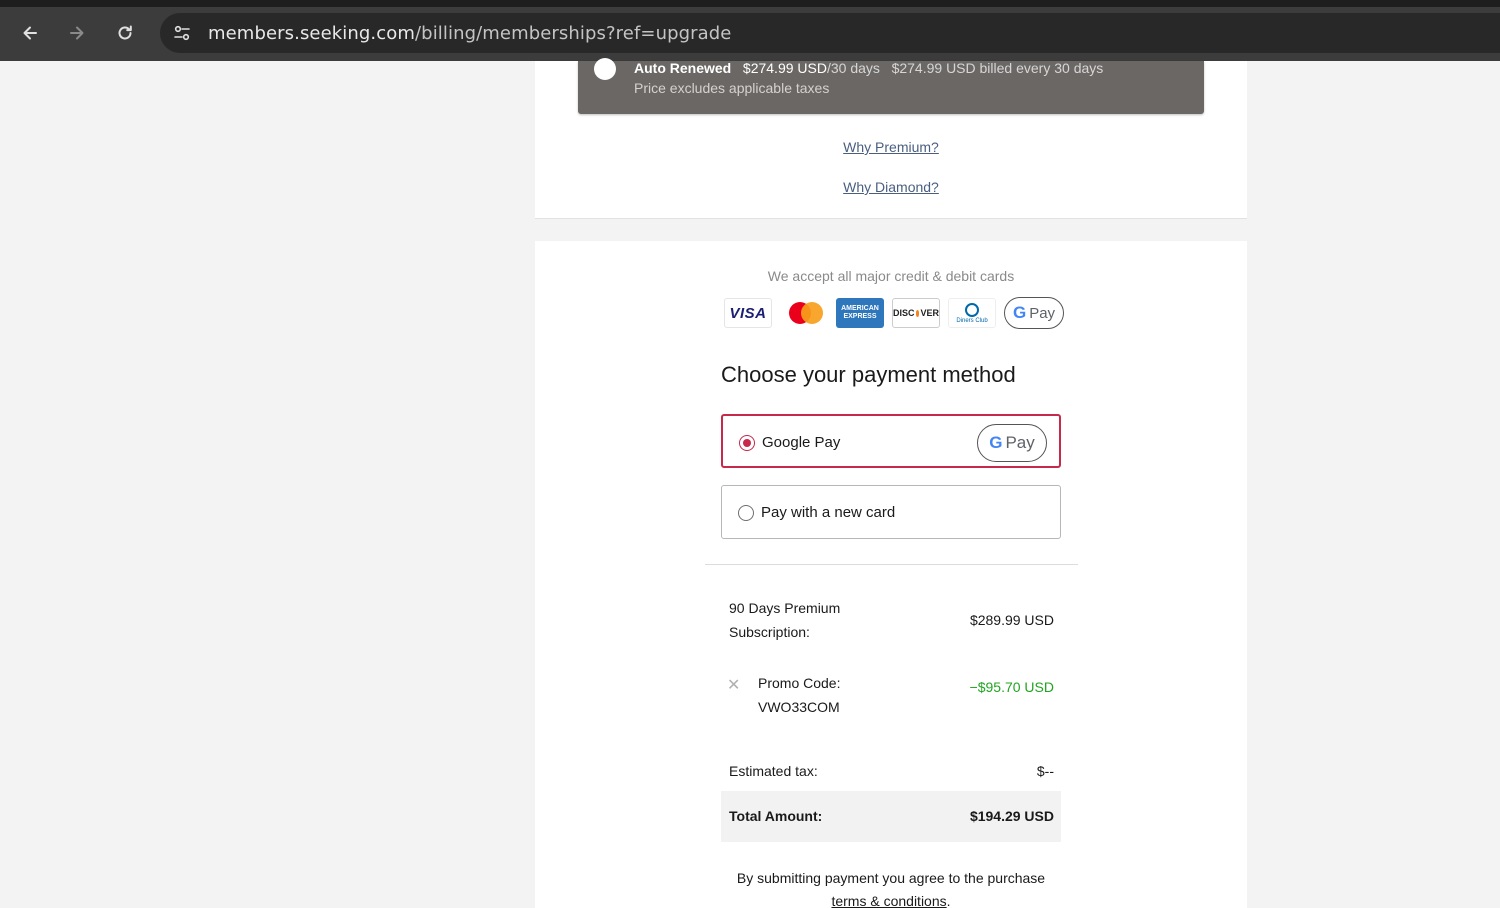 This screenshot has width=1500, height=908. Describe the element at coordinates (804, 313) in the screenshot. I see `mastercard-logo` at that location.